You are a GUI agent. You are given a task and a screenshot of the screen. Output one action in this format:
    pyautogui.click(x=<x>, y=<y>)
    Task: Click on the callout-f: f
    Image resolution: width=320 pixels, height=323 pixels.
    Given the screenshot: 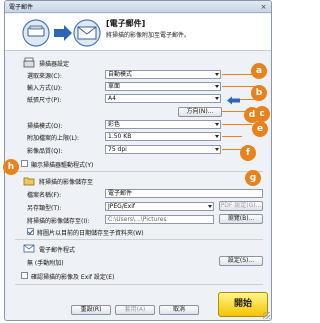 What is the action you would take?
    pyautogui.click(x=248, y=153)
    